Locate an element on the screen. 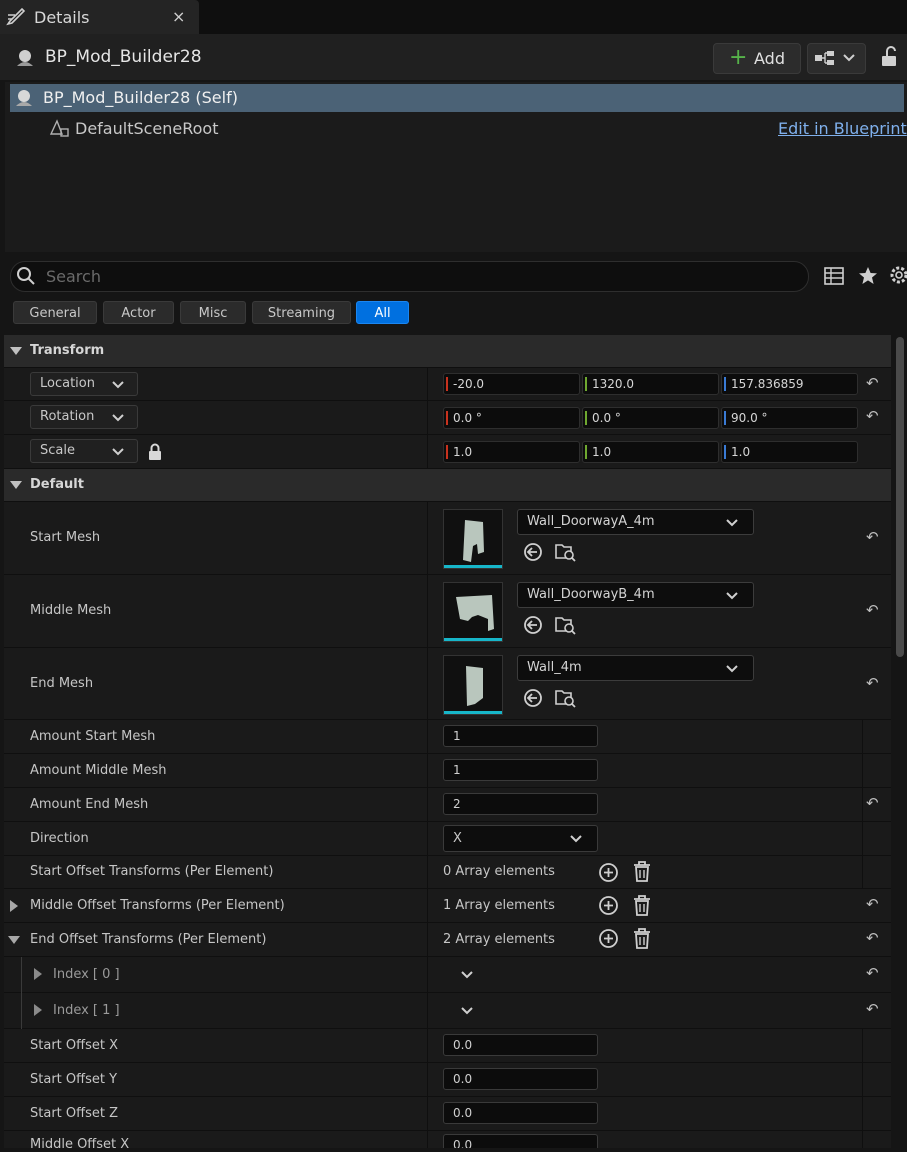  star-icon is located at coordinates (868, 275).